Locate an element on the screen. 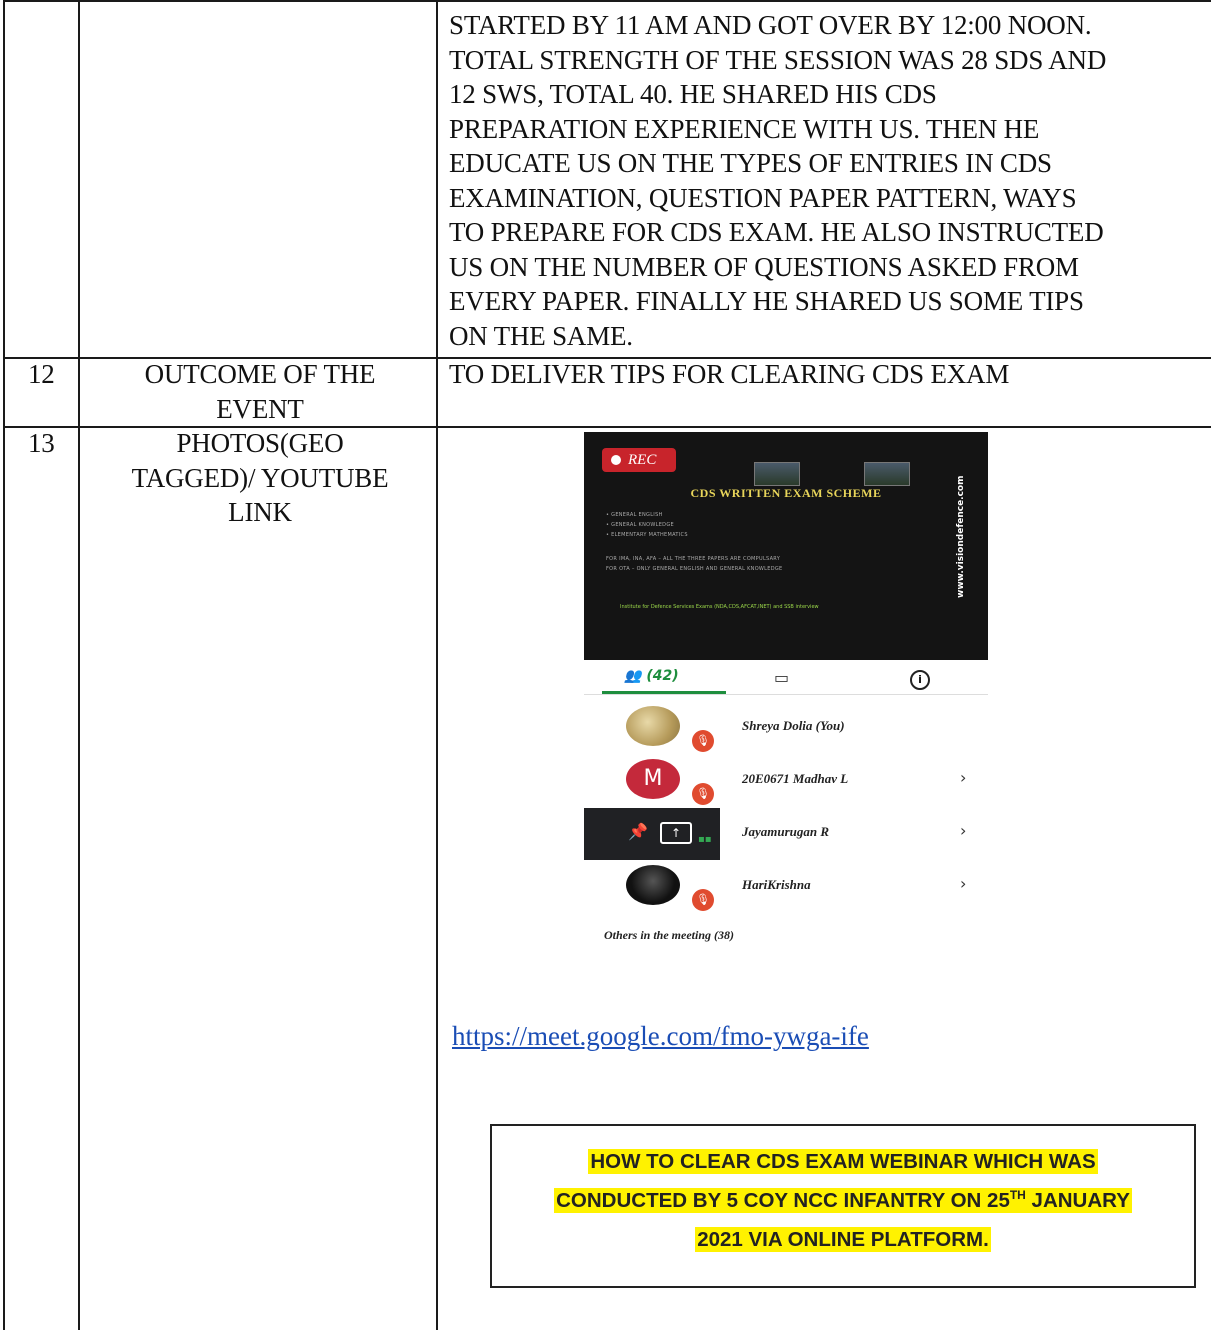  meet-tabs: 👥 (42) ▭ i is located at coordinates (786, 679).